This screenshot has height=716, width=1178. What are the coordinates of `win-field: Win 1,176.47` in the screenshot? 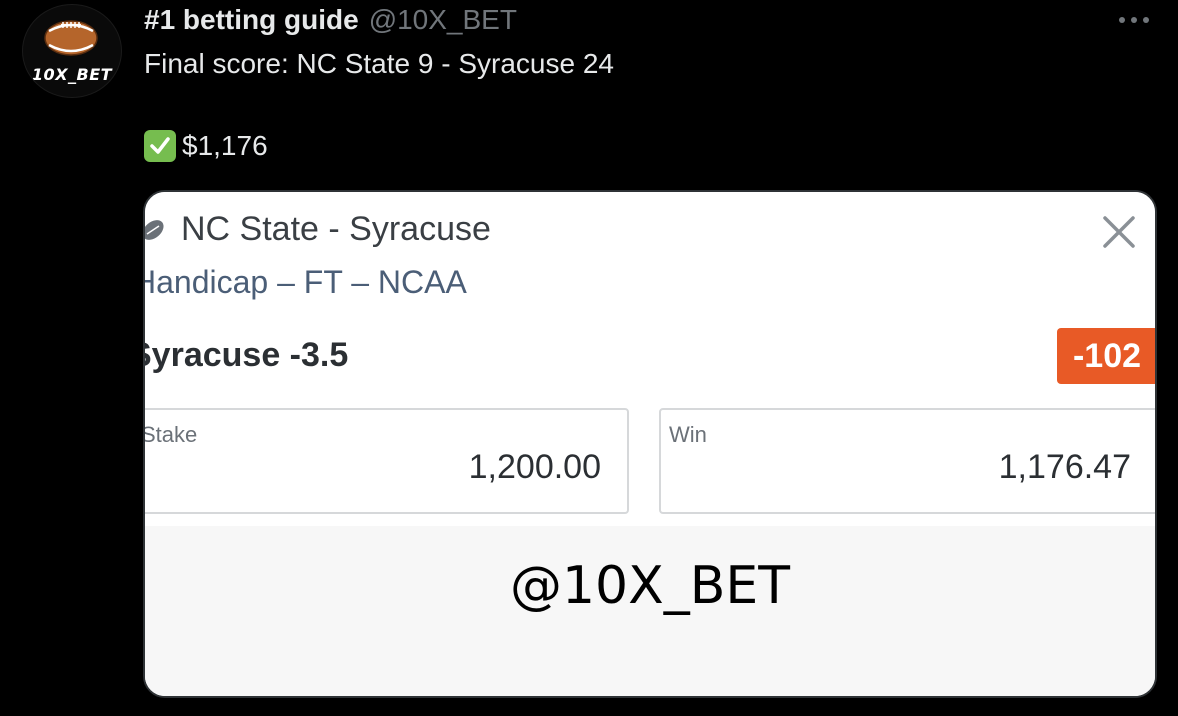 It's located at (907, 461).